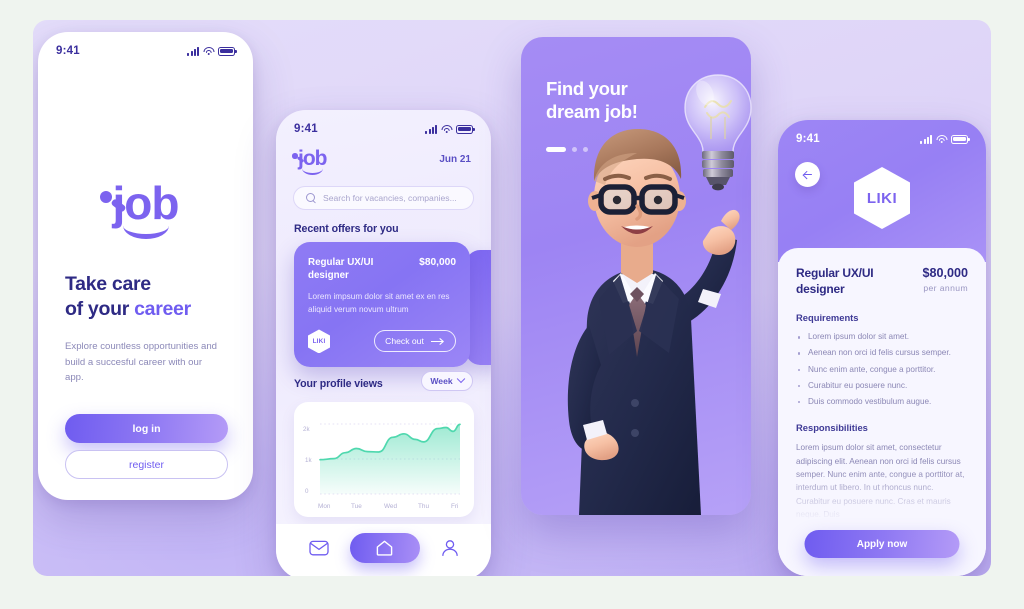 This screenshot has height=609, width=1024. Describe the element at coordinates (882, 337) in the screenshot. I see `list-item: Lorem ipsum dolor sit amet.` at that location.